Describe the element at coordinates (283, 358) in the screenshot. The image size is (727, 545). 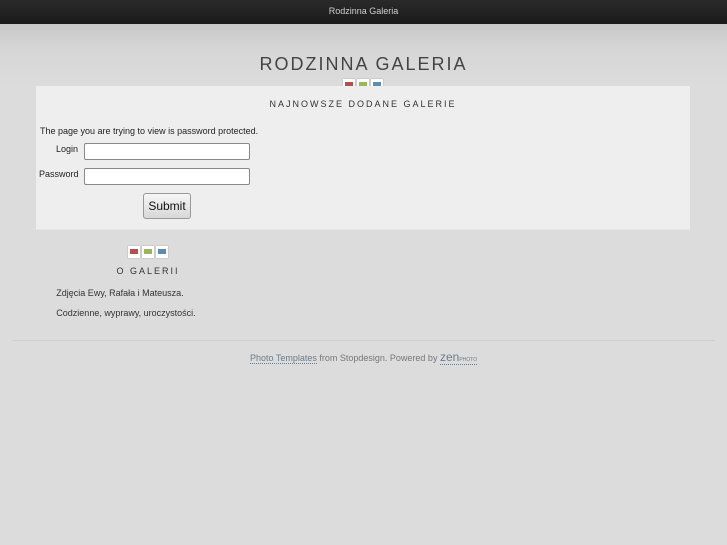
I see `photo-templates-link: Photo Templates` at that location.